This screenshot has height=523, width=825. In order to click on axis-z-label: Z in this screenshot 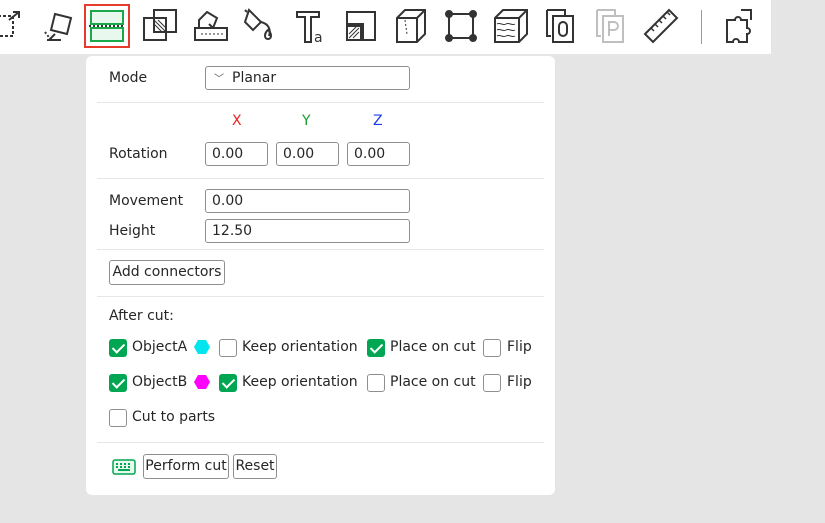, I will do `click(378, 121)`.